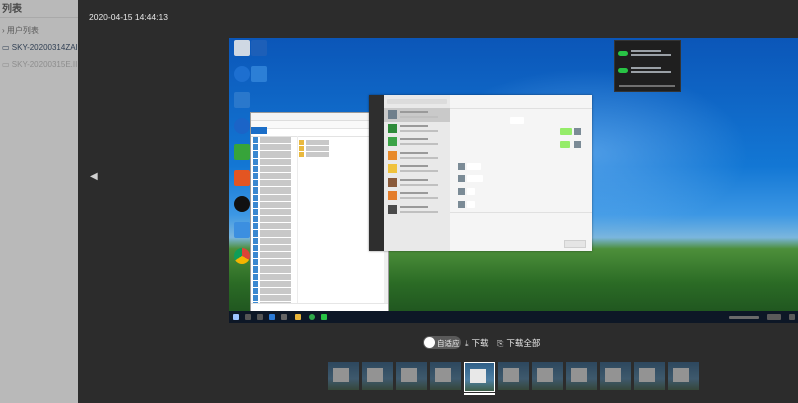 This screenshot has width=798, height=403. I want to click on time-divider, so click(517, 120).